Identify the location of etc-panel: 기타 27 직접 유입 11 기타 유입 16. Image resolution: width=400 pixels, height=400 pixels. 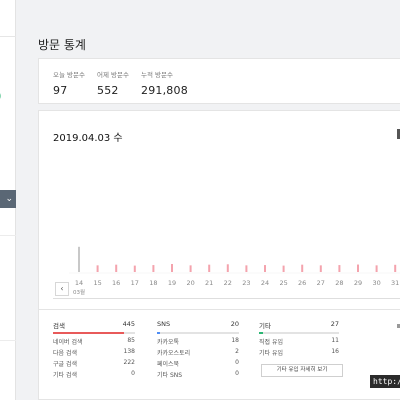
(299, 337).